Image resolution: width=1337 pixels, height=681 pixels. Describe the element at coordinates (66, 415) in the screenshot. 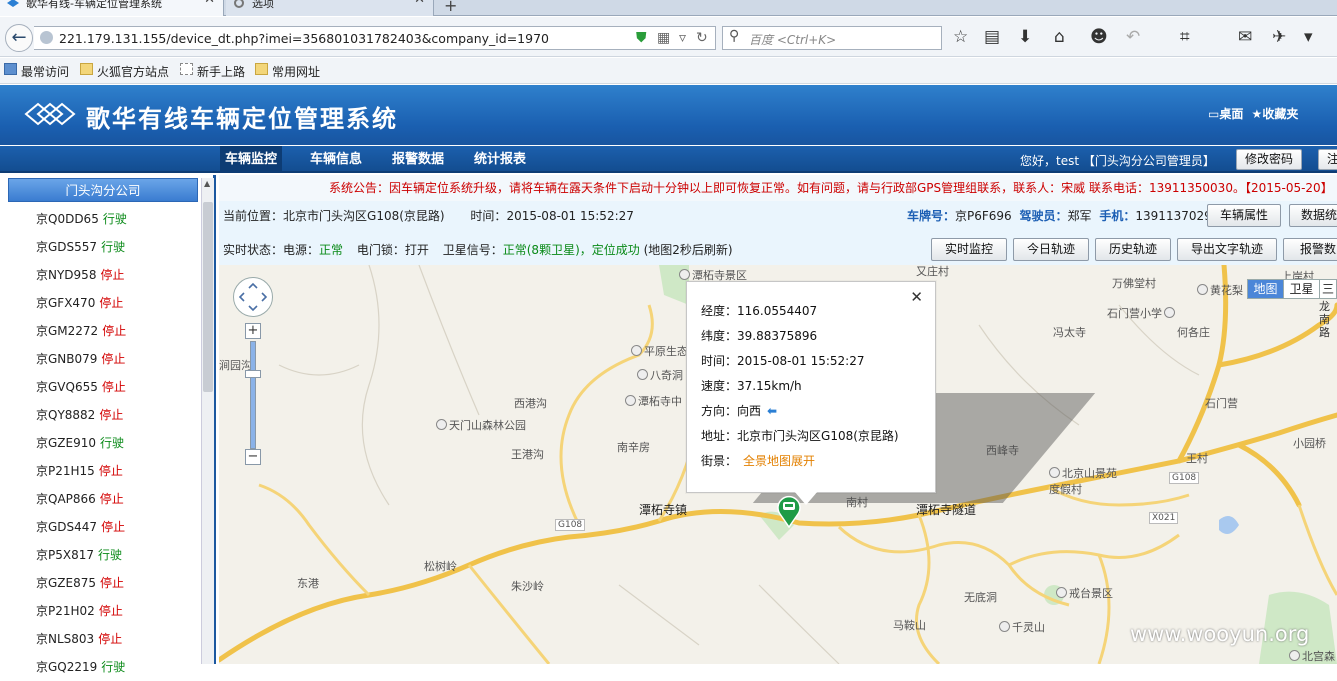

I see `vehicle-plate: 京QY8882` at that location.